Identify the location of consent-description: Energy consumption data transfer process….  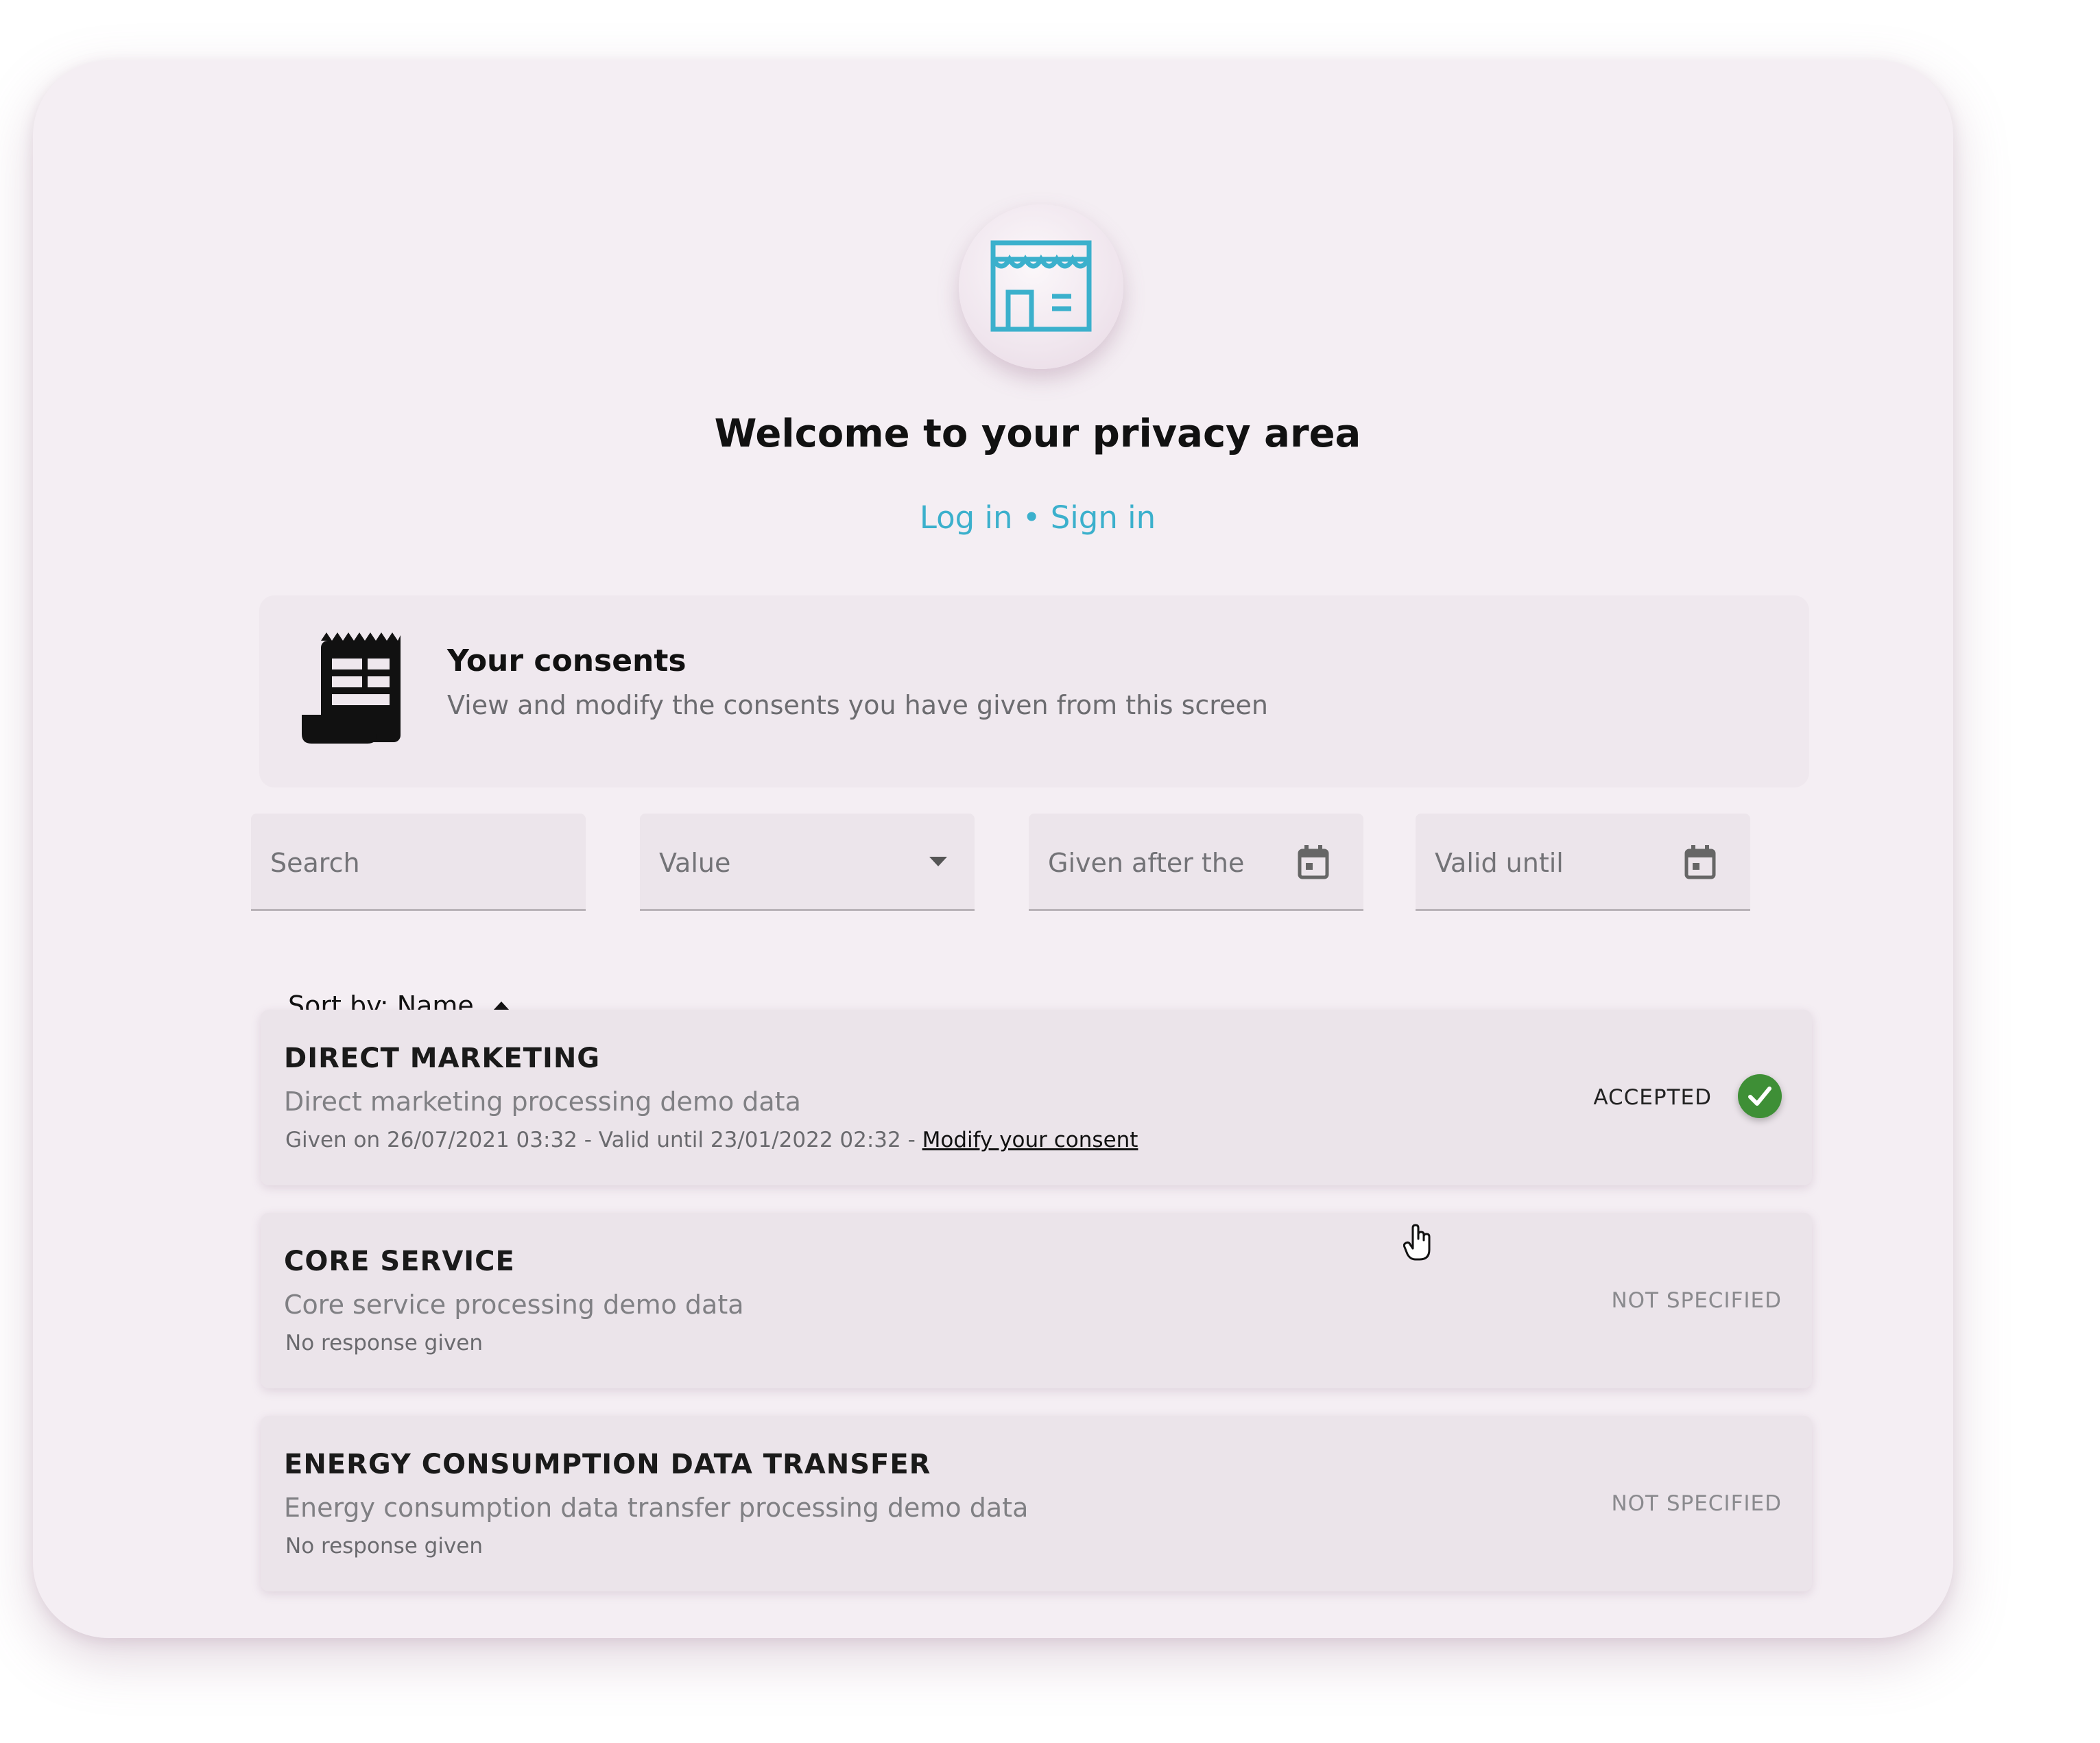
(656, 1508).